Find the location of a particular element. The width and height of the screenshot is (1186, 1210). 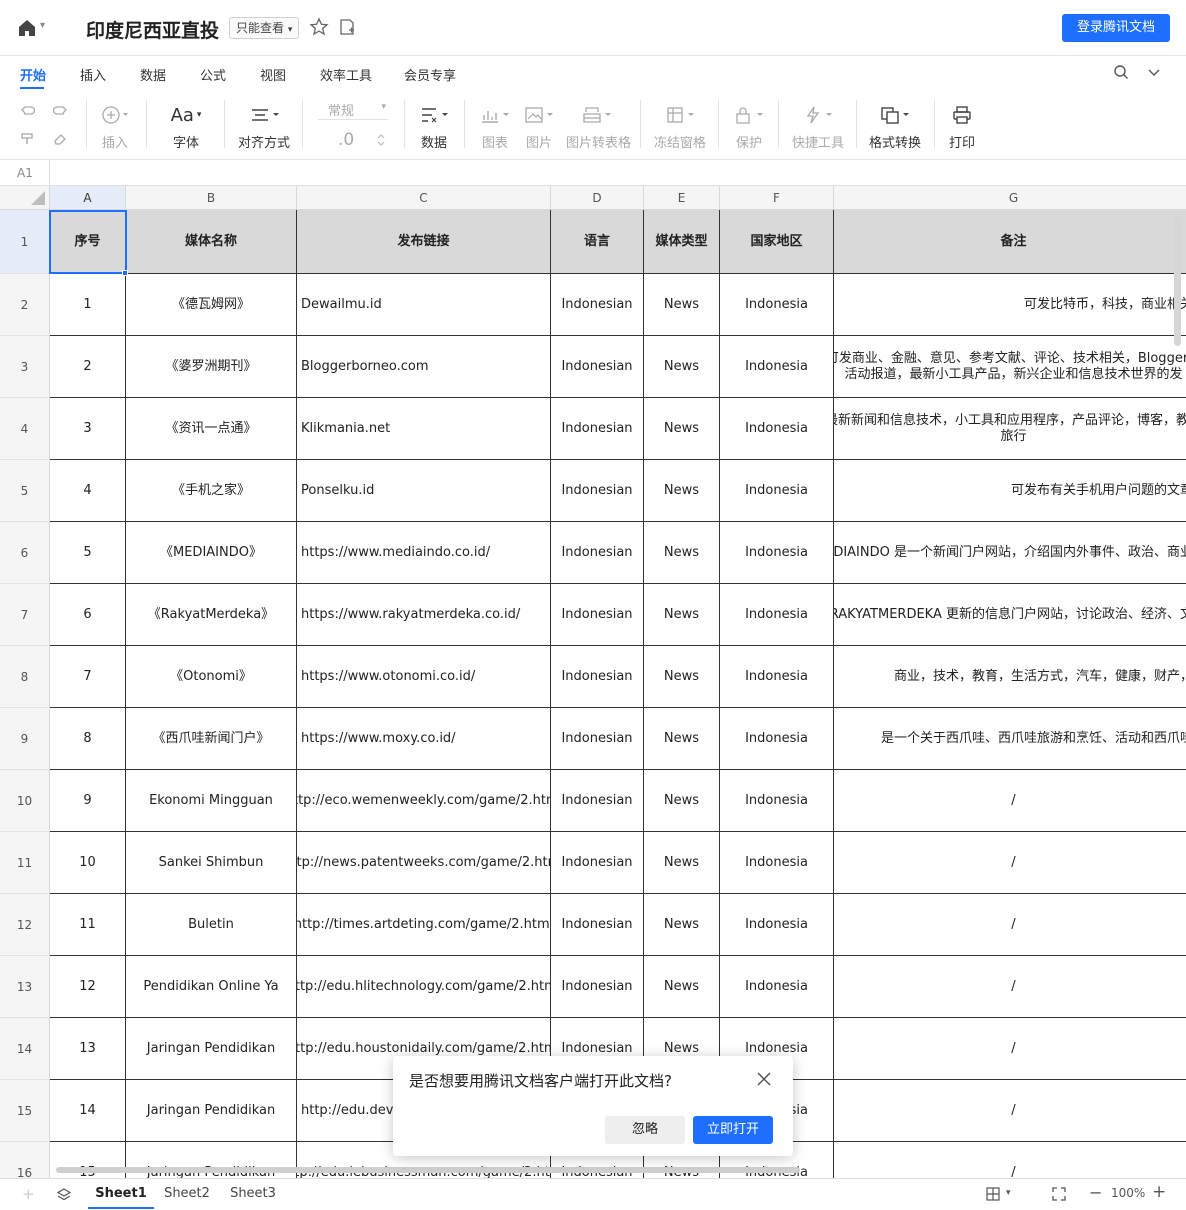

freeze-tool: 冻结窗格 is located at coordinates (680, 126).